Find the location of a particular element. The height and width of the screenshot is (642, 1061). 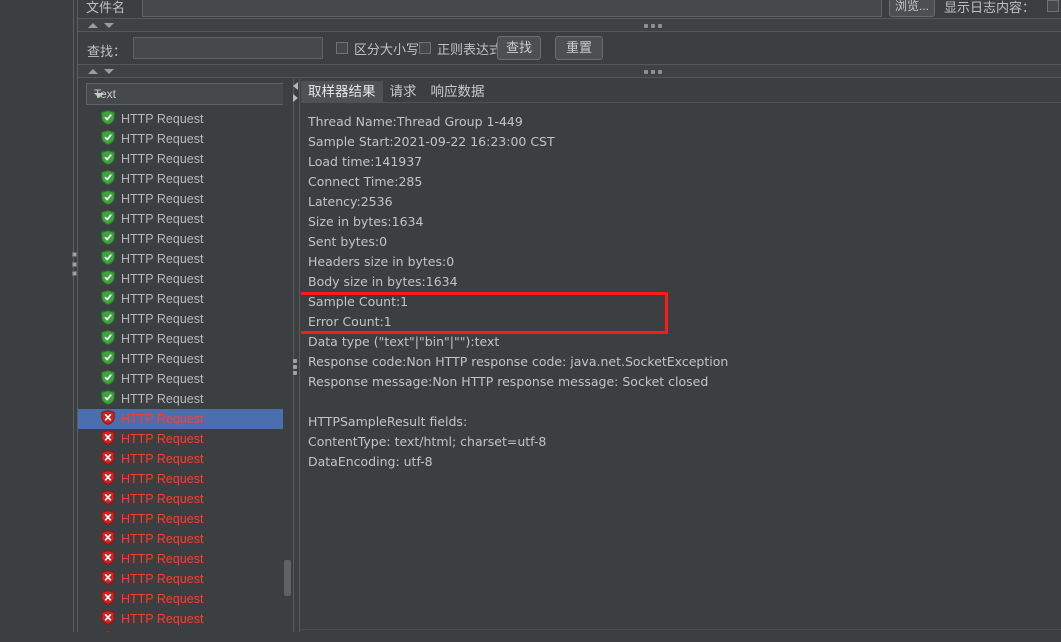

regex-checkbox is located at coordinates (425, 48).